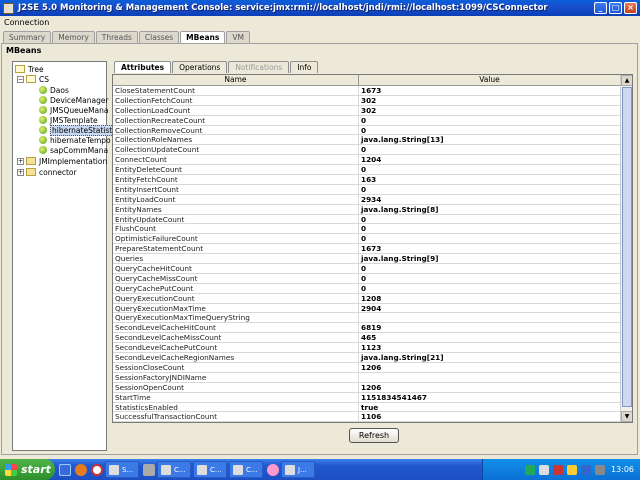  I want to click on table-row: CollectionRoleNames java.lang.String[13], so click(367, 140).